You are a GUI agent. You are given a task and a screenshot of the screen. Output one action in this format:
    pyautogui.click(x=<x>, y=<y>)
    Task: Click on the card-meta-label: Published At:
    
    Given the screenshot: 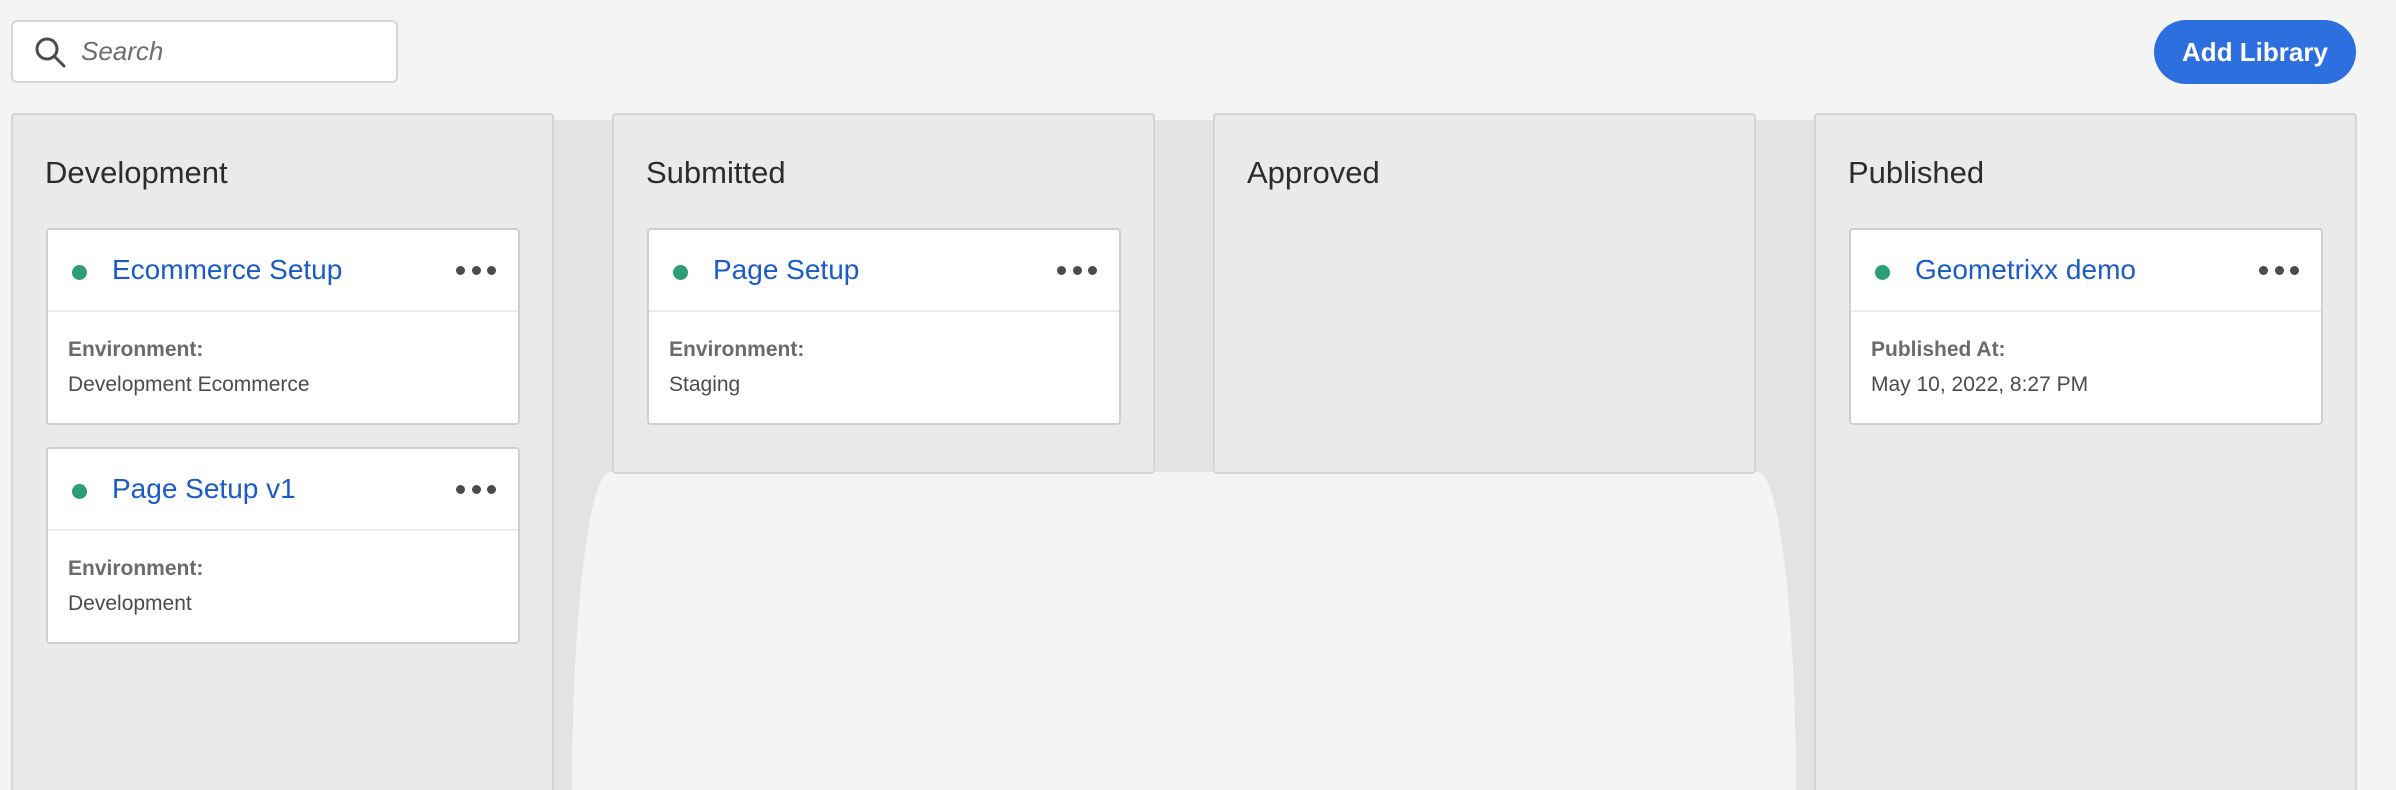 What is the action you would take?
    pyautogui.click(x=1938, y=349)
    